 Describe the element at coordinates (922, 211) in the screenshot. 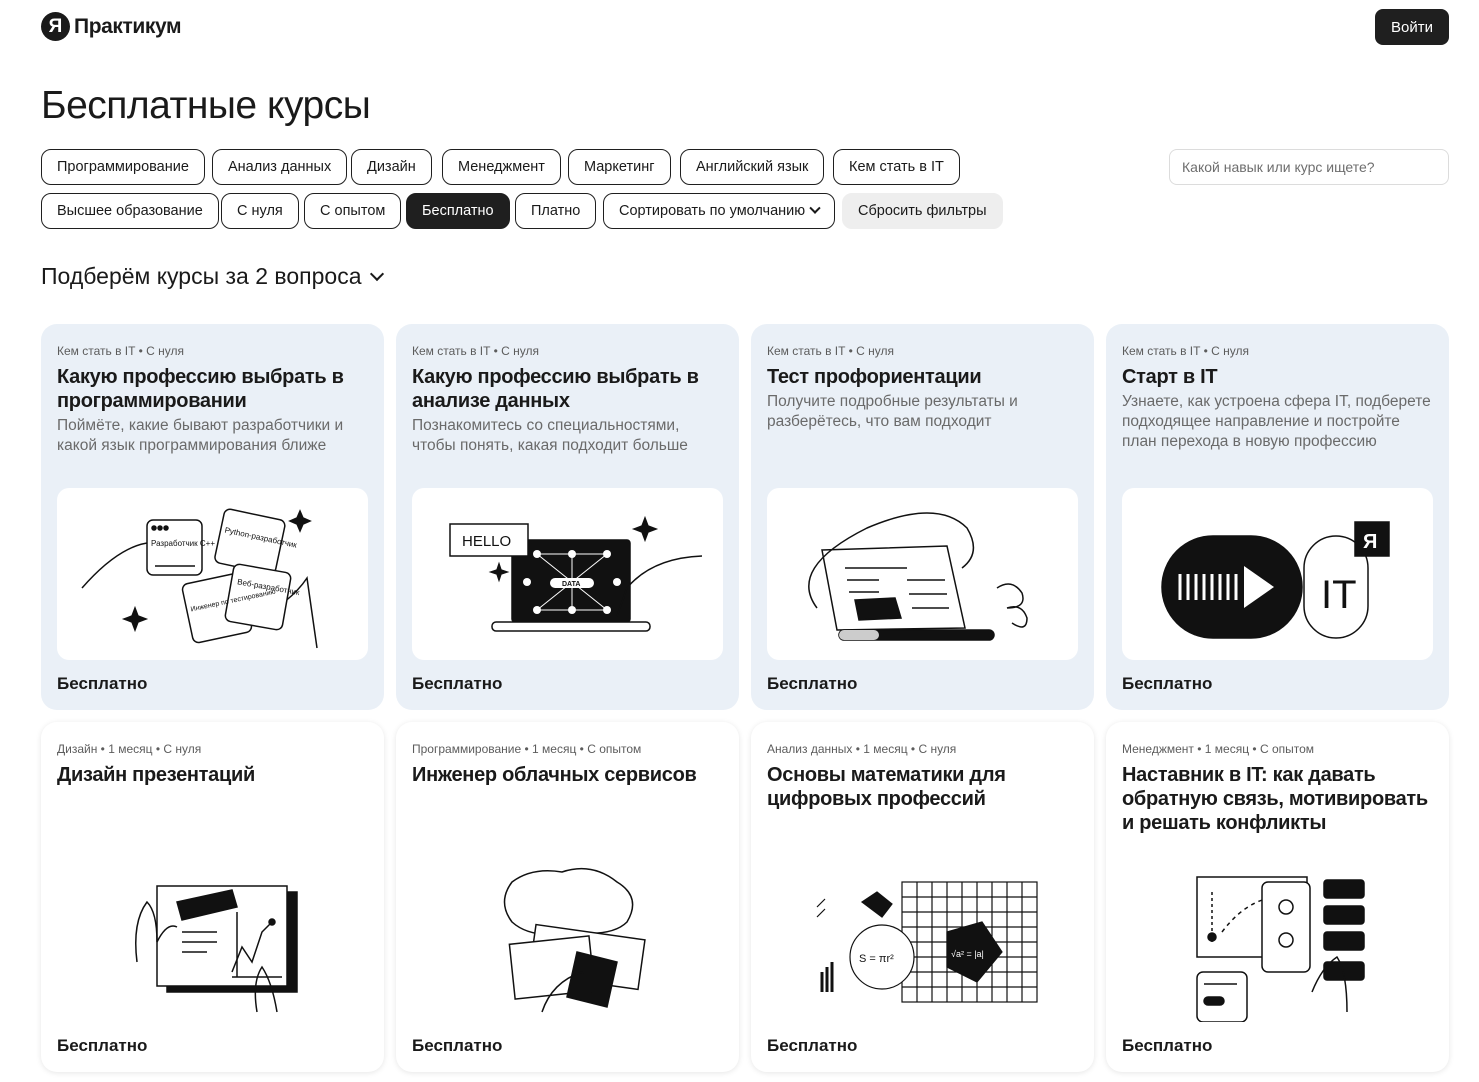

I see `reset-filters-button: Сбросить фильтры` at that location.